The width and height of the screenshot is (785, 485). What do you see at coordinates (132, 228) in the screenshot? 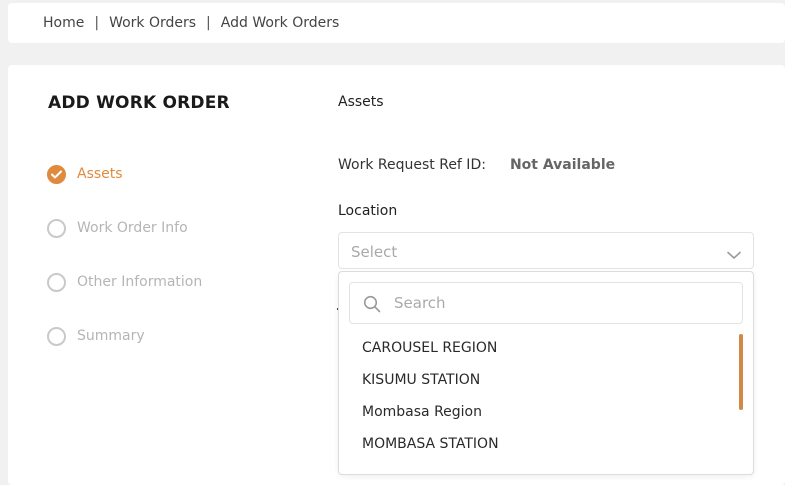
I see `step-label: Work Order Info` at bounding box center [132, 228].